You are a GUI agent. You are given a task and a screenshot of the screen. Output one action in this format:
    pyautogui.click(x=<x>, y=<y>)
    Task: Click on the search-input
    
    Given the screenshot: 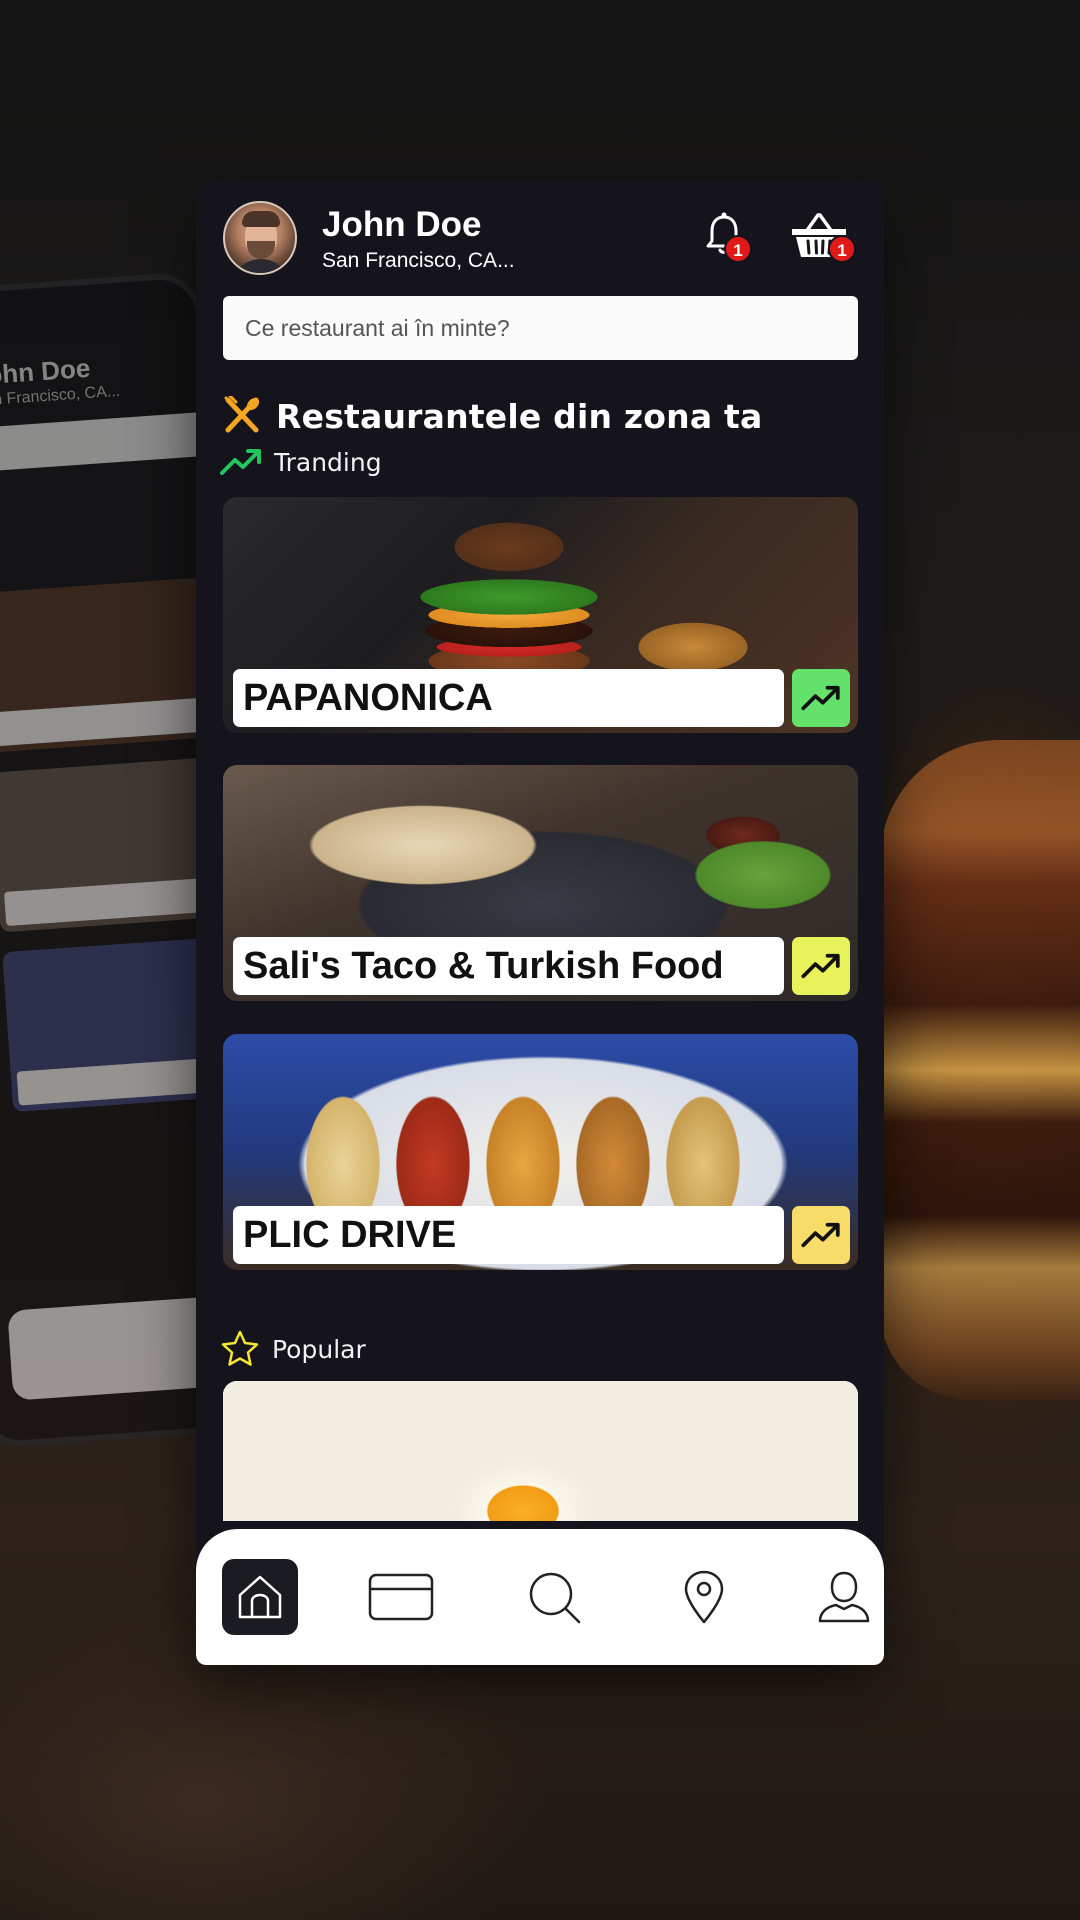 What is the action you would take?
    pyautogui.click(x=540, y=328)
    